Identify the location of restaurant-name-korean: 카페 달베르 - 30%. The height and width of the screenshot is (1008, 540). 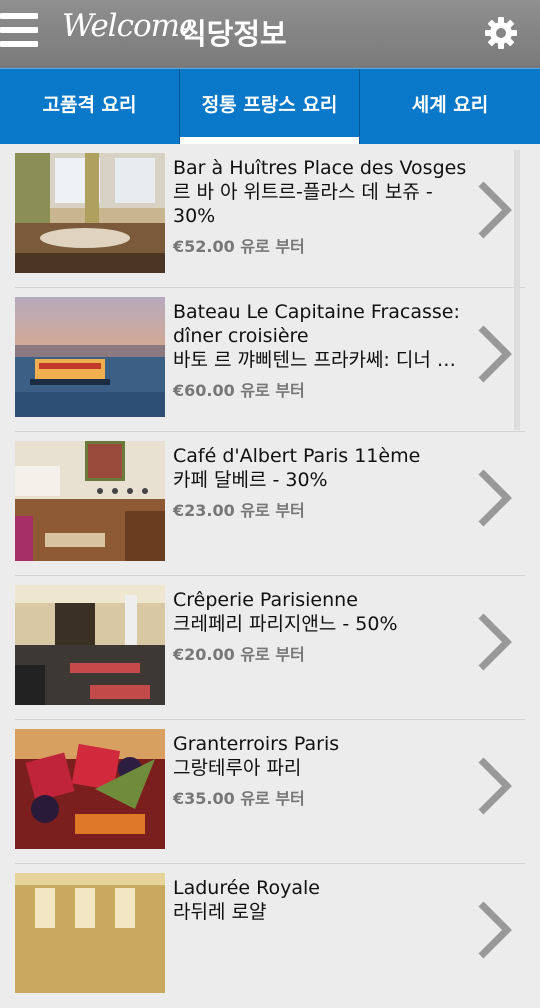
(250, 480).